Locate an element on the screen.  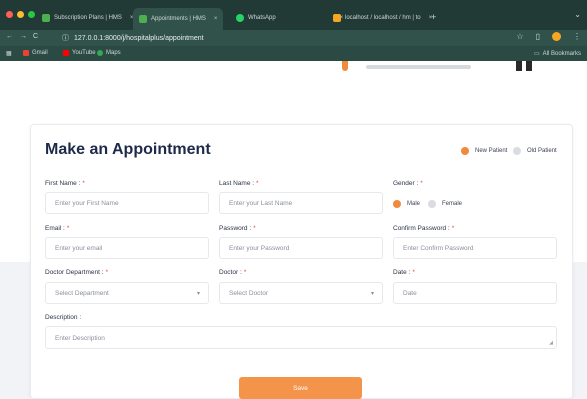
tab-whatsapp: WhatsApp × is located at coordinates (289, 18).